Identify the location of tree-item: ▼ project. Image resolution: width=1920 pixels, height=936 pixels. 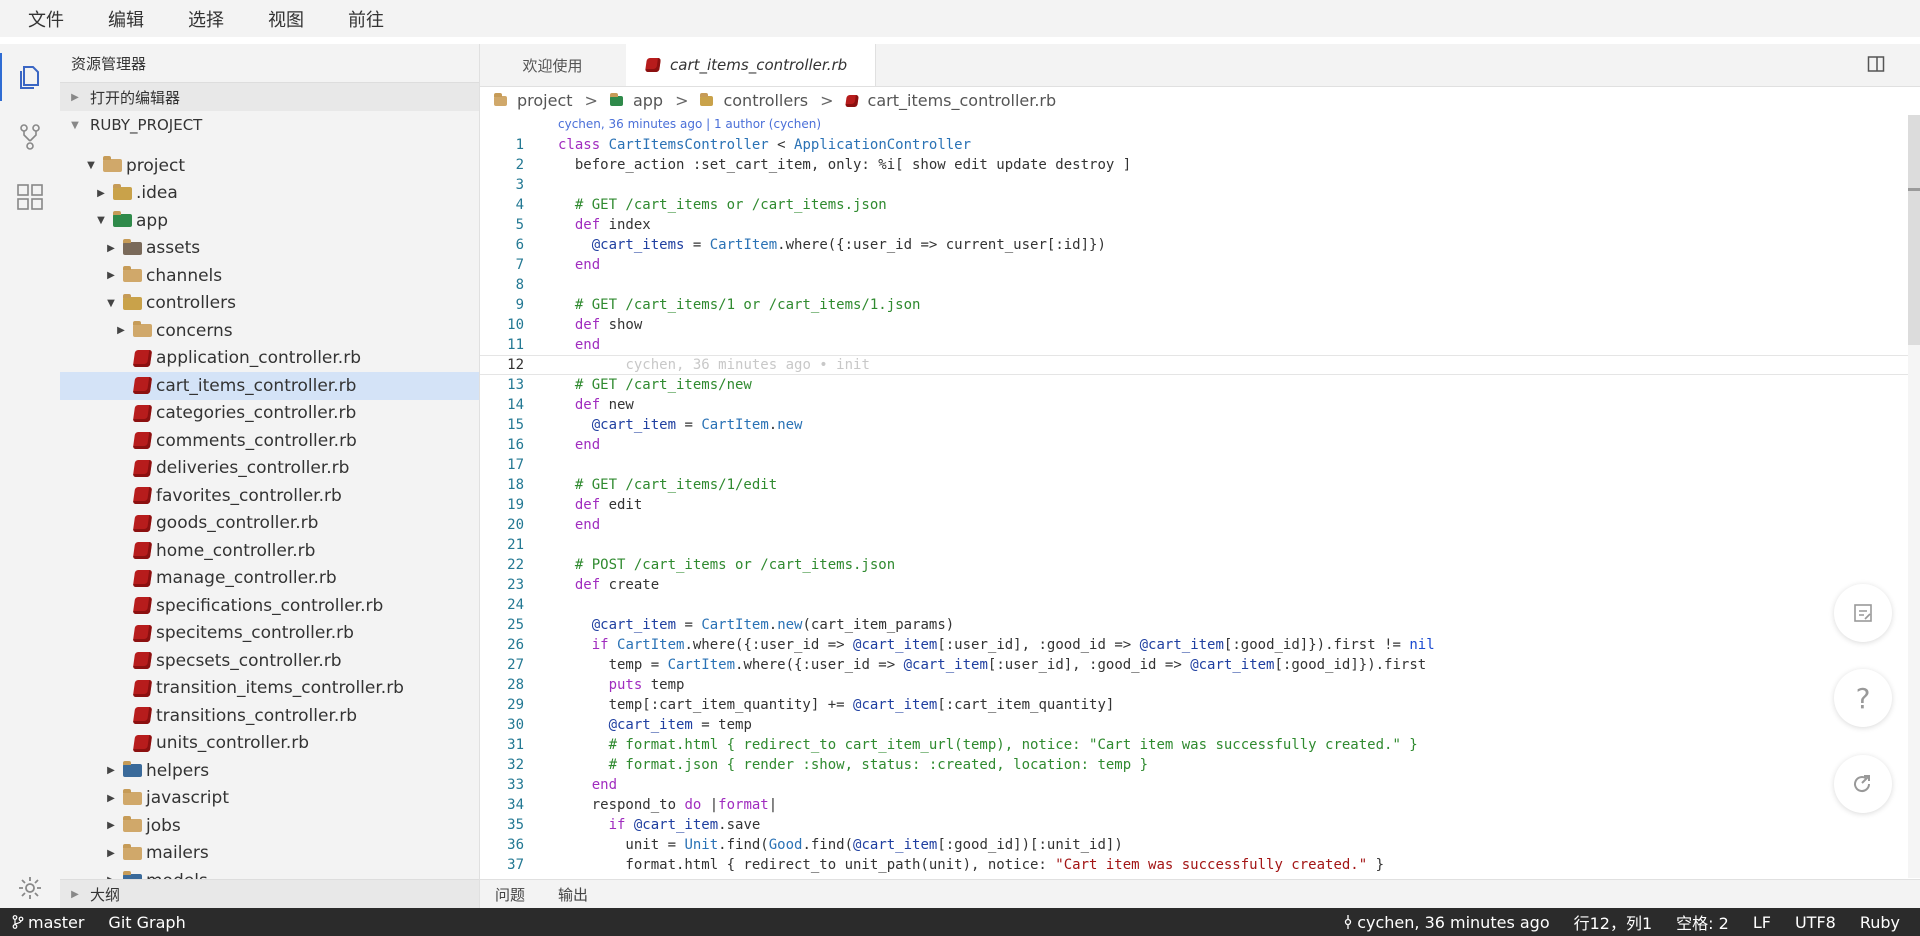
(269, 166).